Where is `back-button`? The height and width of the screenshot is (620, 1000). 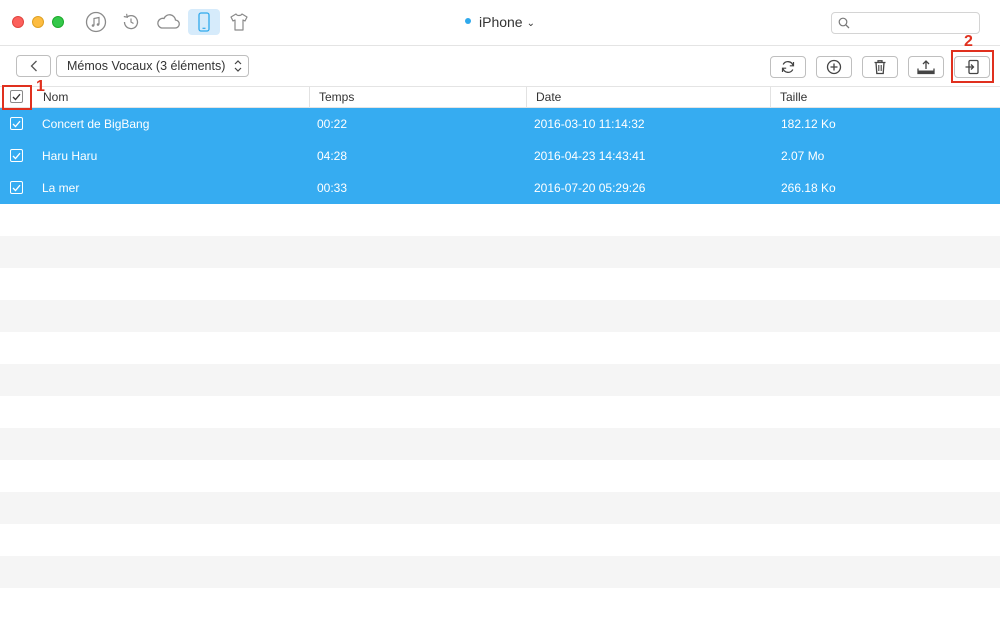
back-button is located at coordinates (33, 66).